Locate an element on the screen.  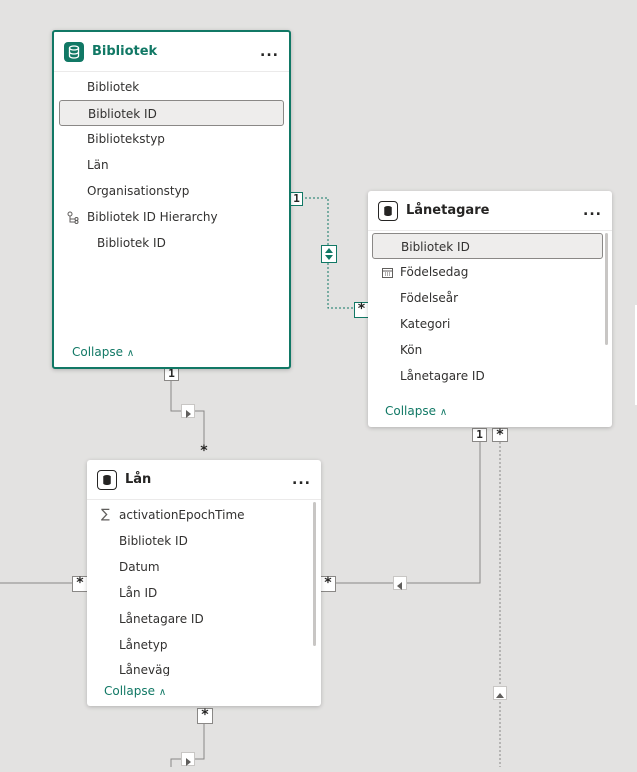
calendar-icon is located at coordinates (387, 272).